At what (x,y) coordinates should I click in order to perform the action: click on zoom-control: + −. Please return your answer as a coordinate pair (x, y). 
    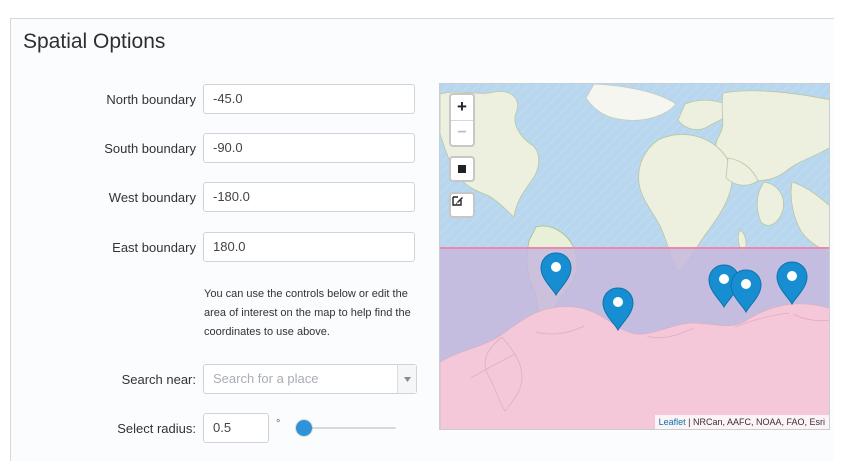
    Looking at the image, I should click on (462, 120).